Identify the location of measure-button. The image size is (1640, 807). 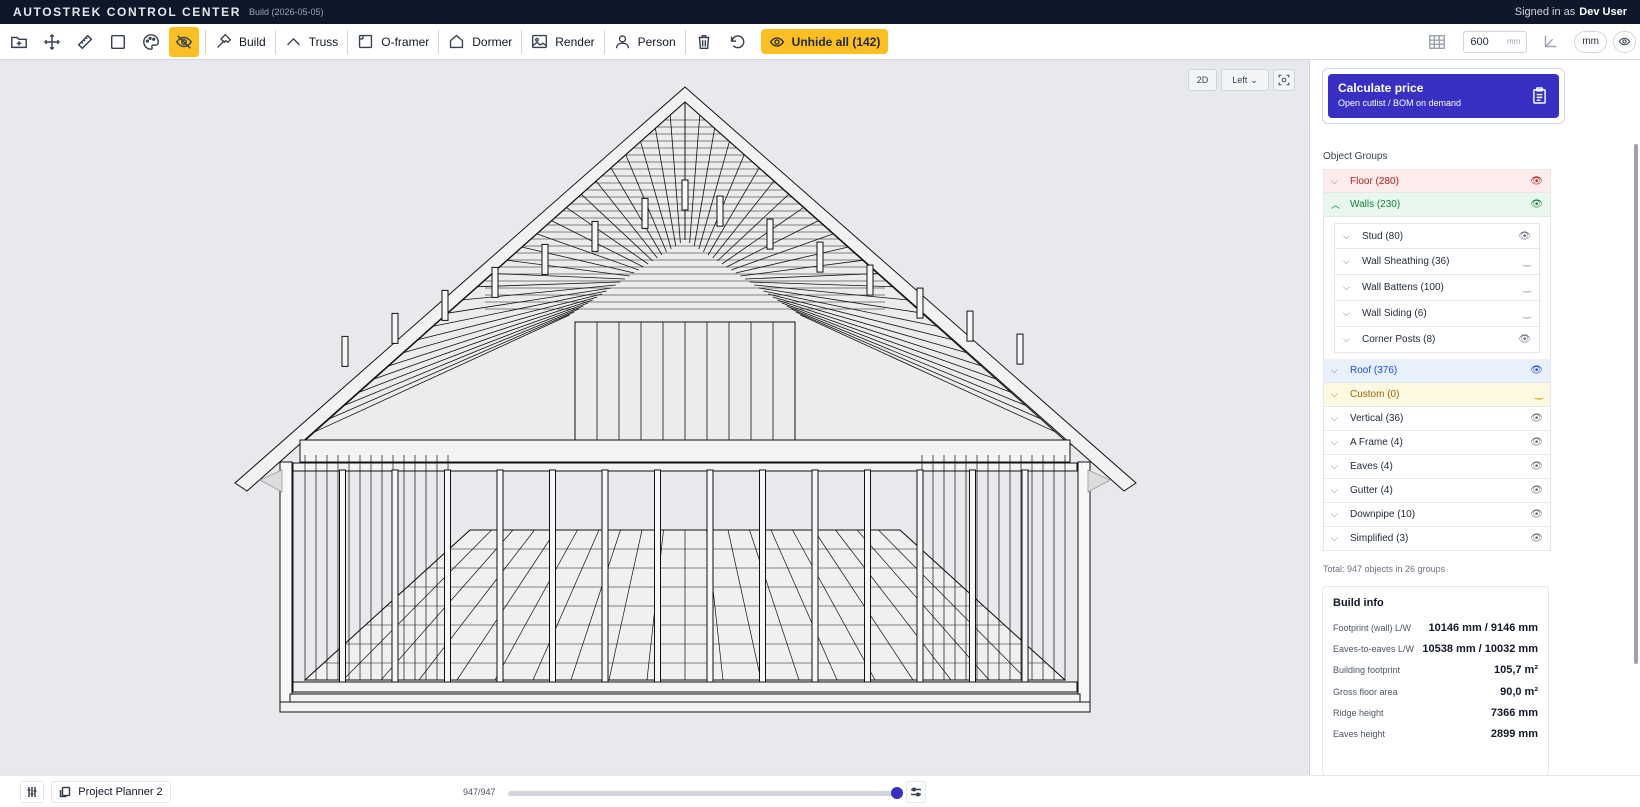
(85, 42).